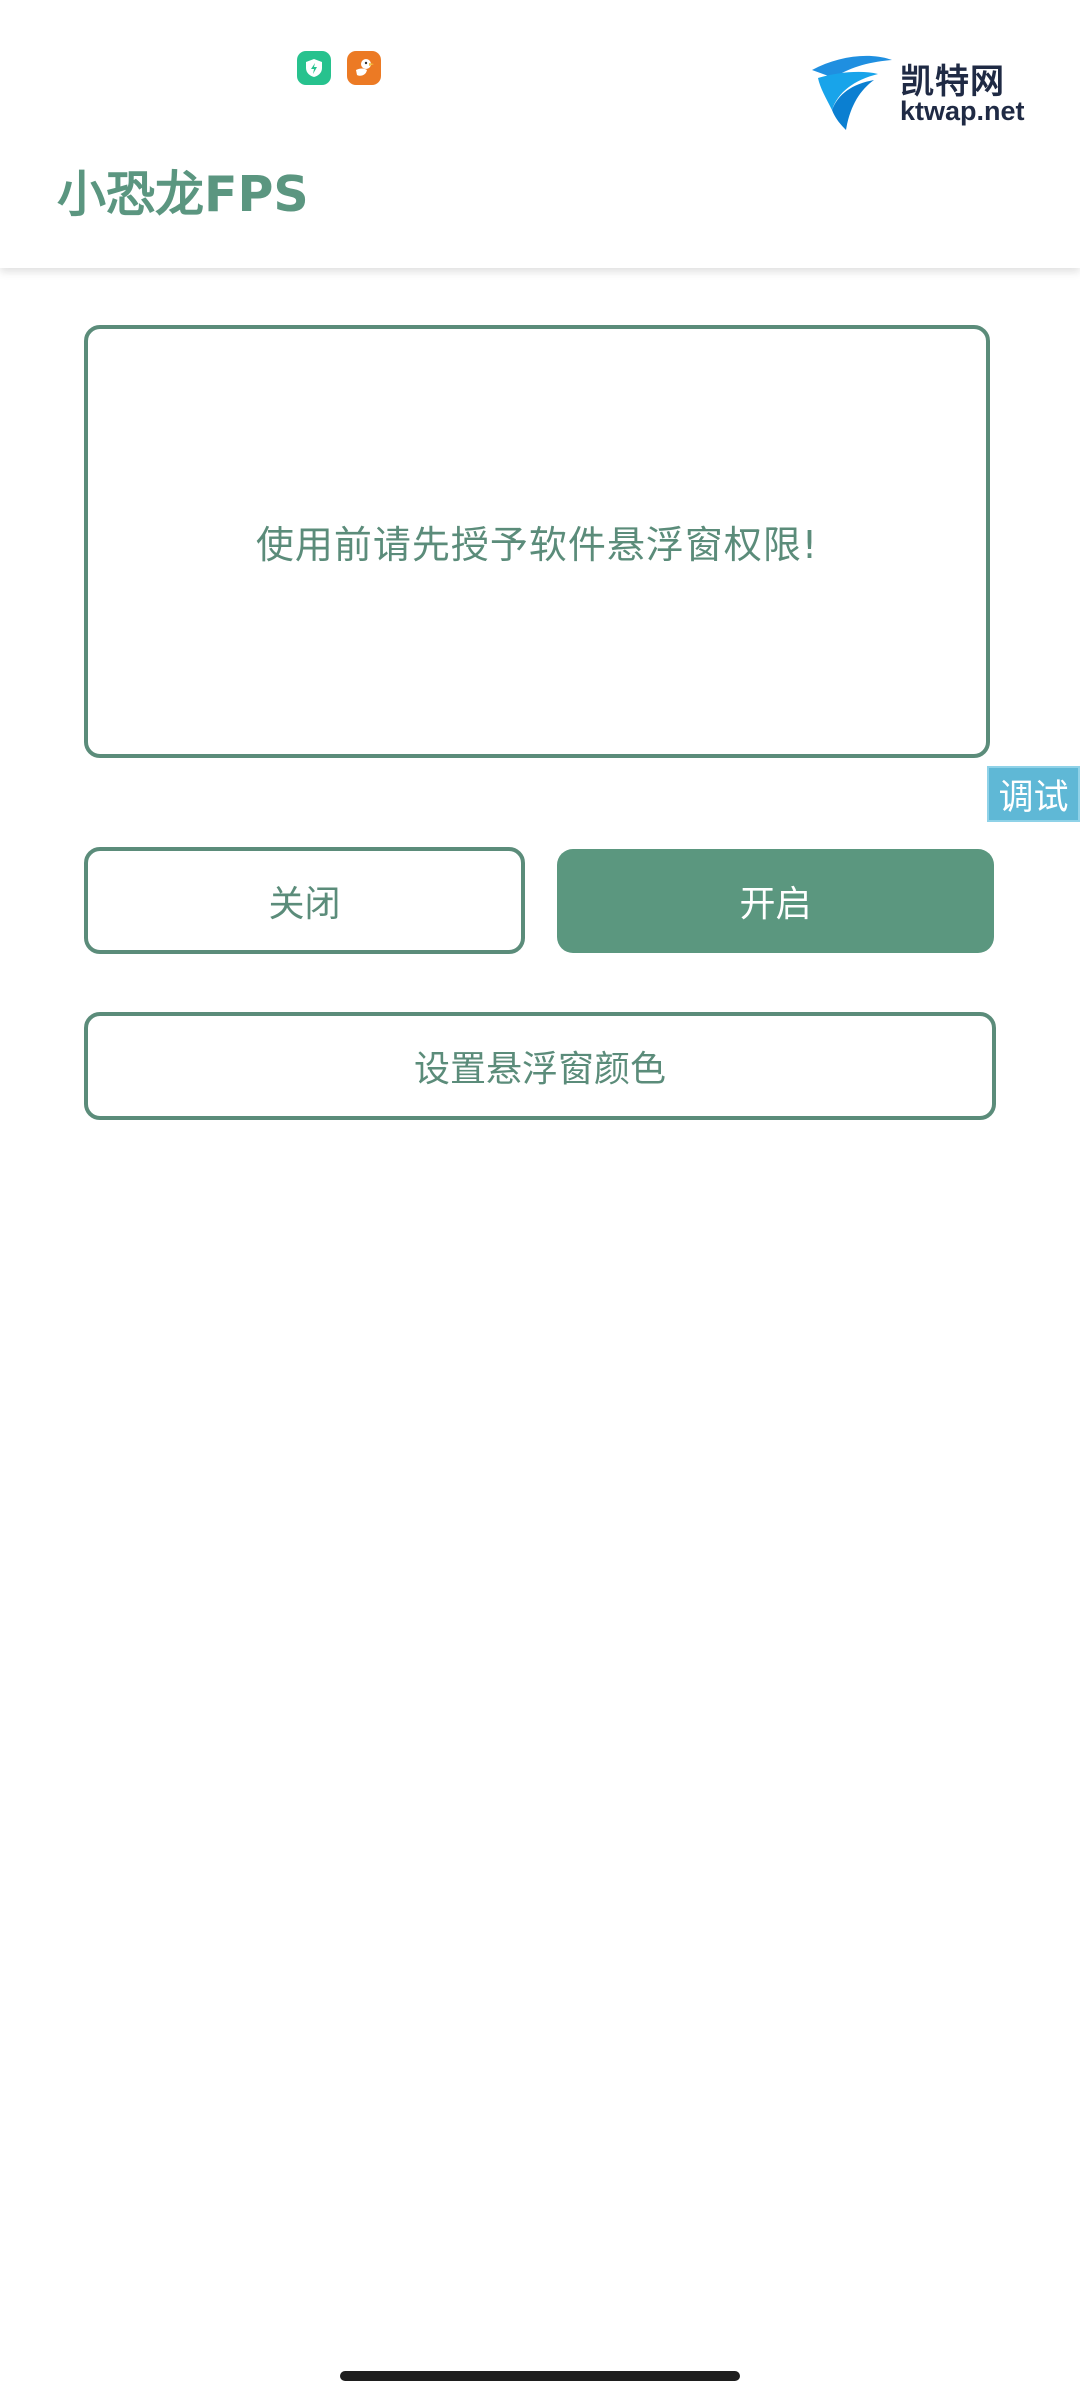 This screenshot has width=1080, height=2400. I want to click on watermark-brand-en: ktwap.net, so click(962, 111).